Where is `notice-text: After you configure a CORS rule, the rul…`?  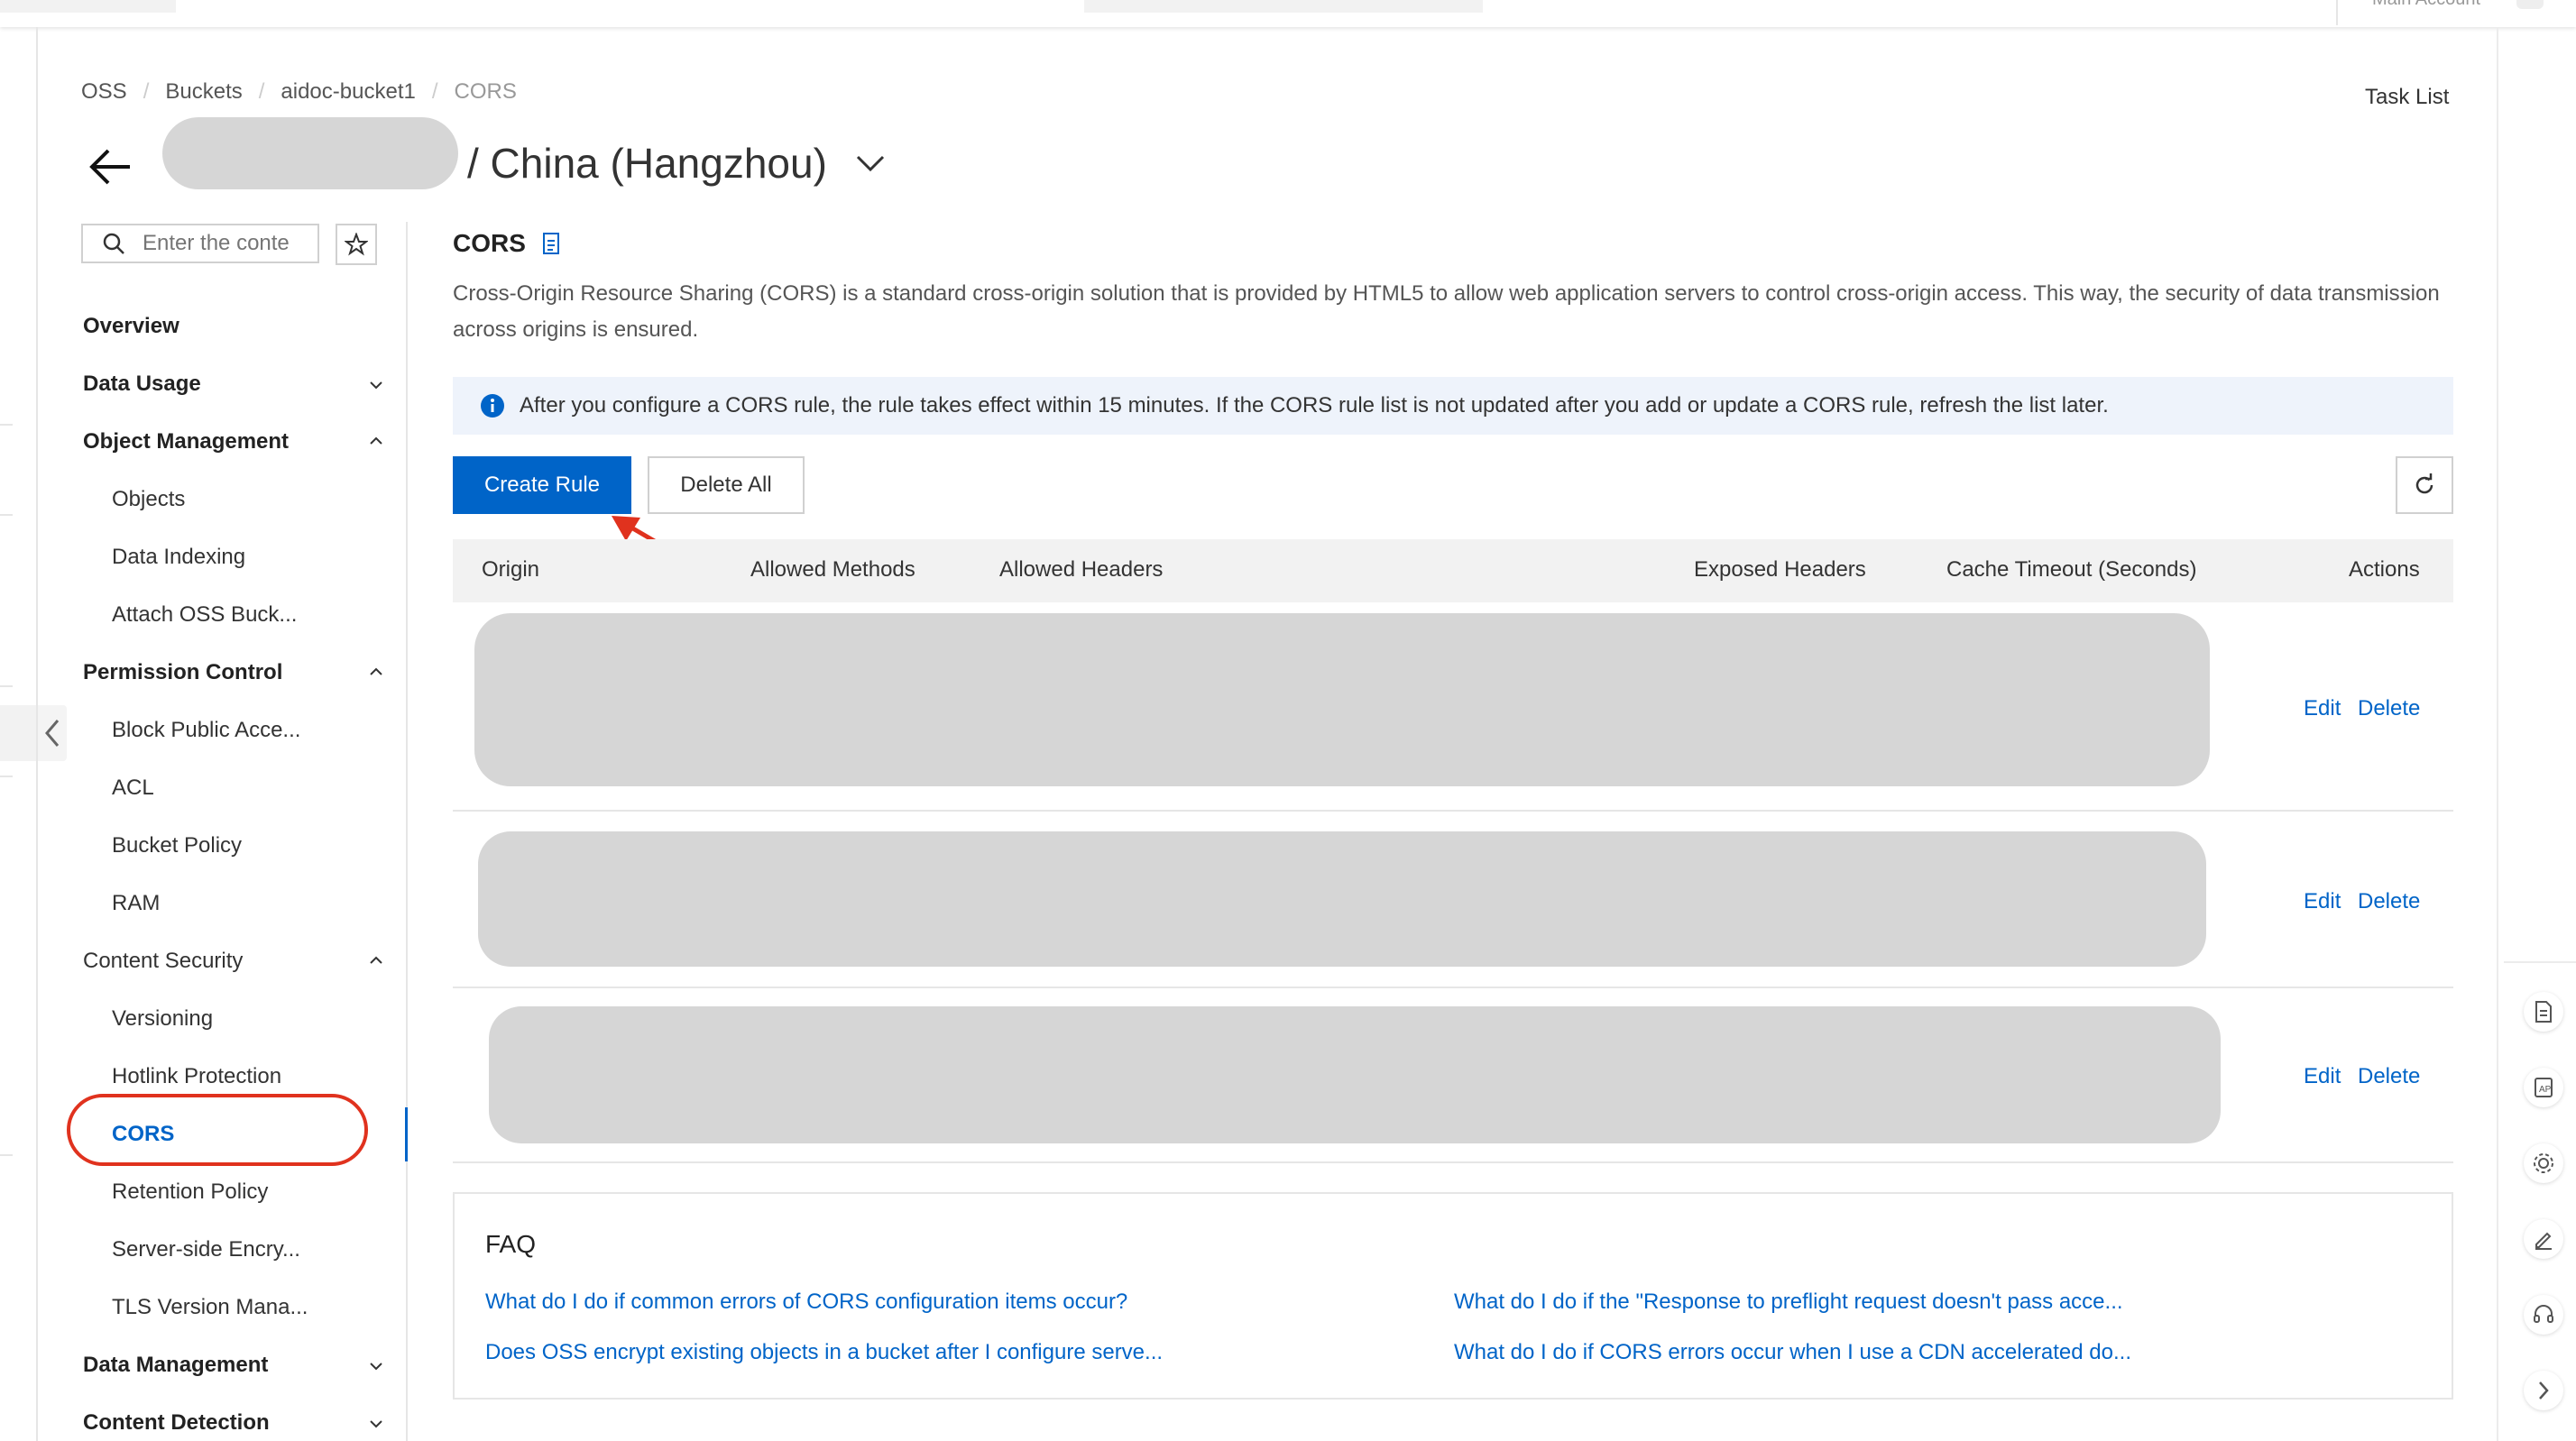 notice-text: After you configure a CORS rule, the rul… is located at coordinates (1314, 406).